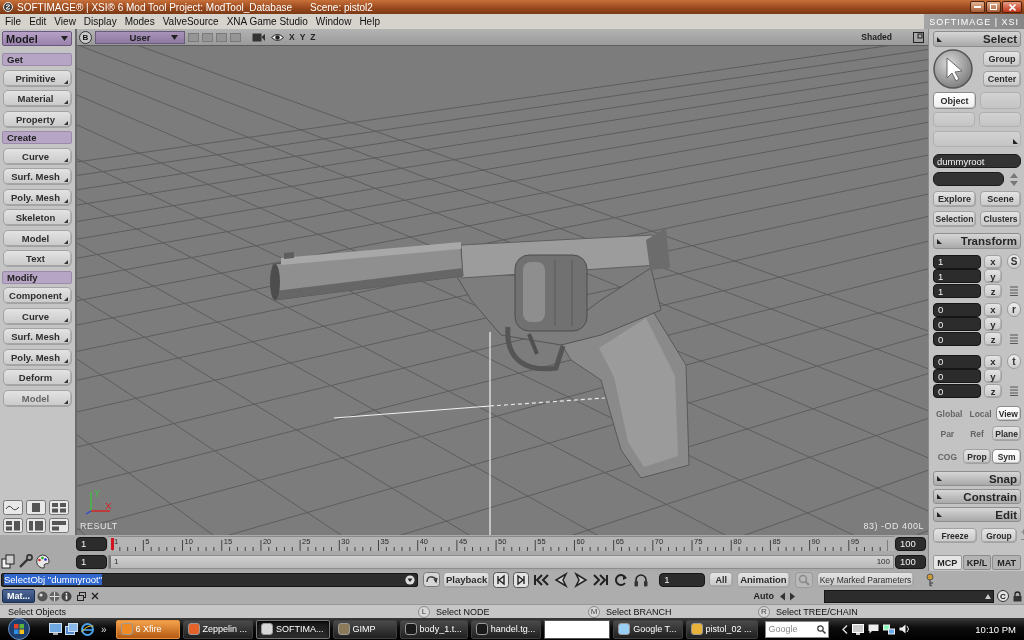 Image resolution: width=1024 pixels, height=640 pixels. What do you see at coordinates (521, 579) in the screenshot?
I see `next-key-icon` at bounding box center [521, 579].